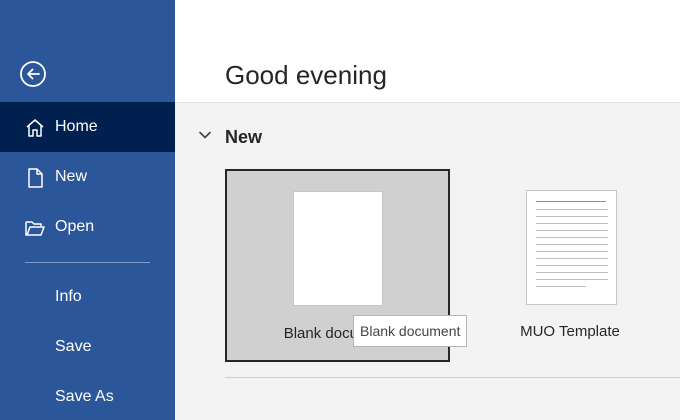 The height and width of the screenshot is (420, 680). Describe the element at coordinates (452, 377) in the screenshot. I see `section-divider` at that location.